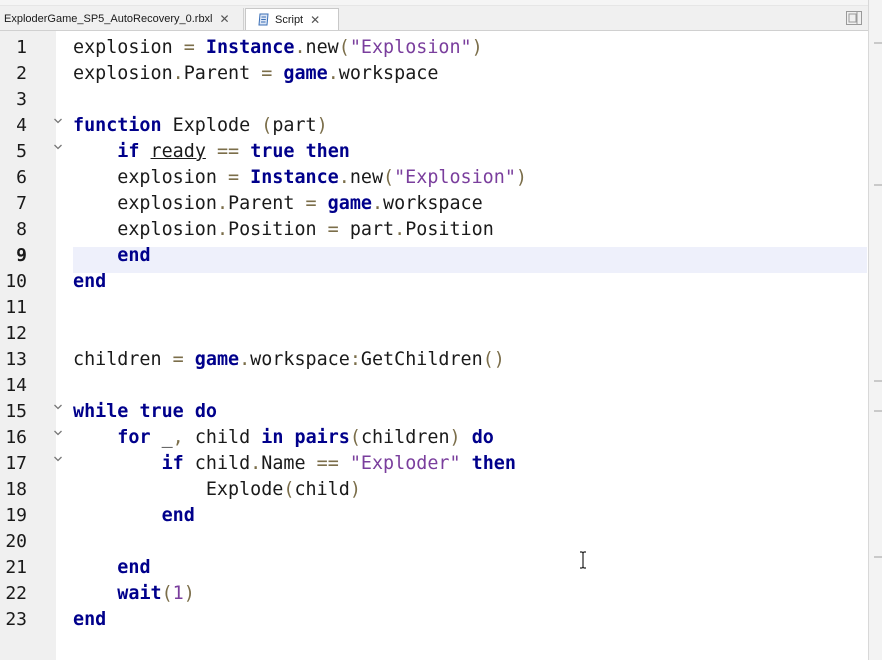 This screenshot has width=882, height=660. What do you see at coordinates (294, 125) in the screenshot?
I see `code-token: part` at bounding box center [294, 125].